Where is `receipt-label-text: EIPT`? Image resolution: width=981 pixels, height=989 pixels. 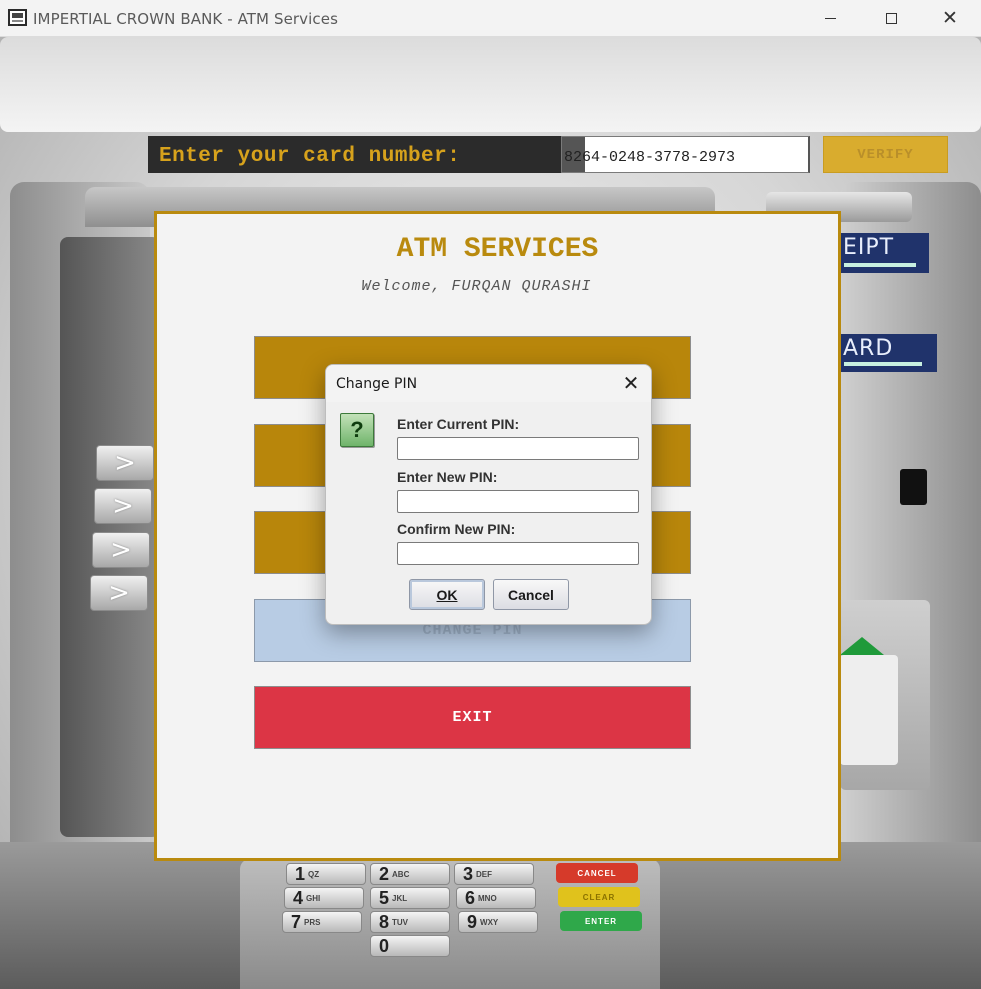
receipt-label-text: EIPT is located at coordinates (869, 247).